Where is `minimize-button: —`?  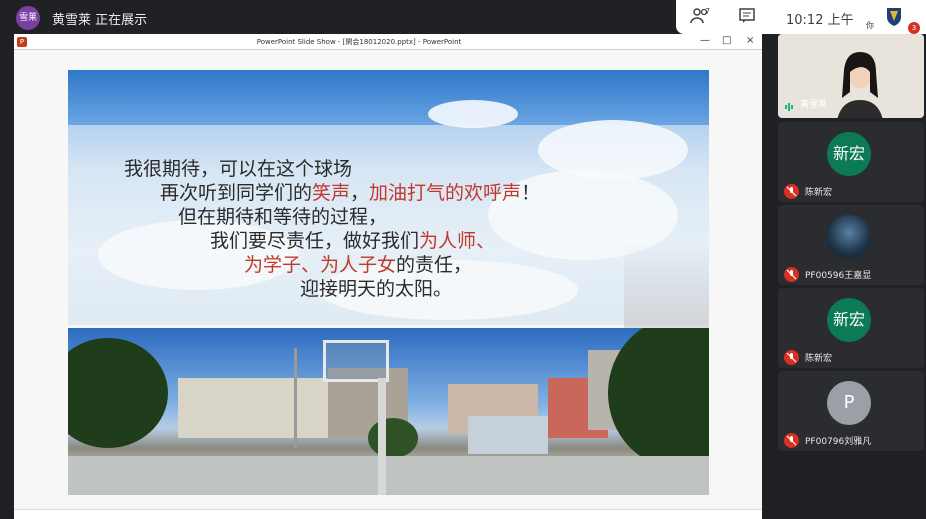 minimize-button: — is located at coordinates (705, 40).